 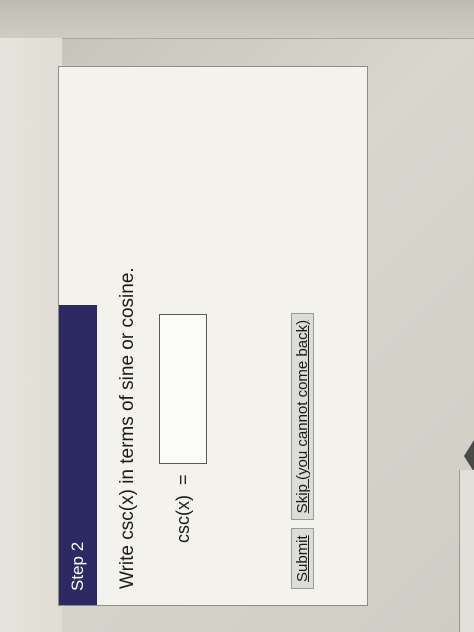 What do you see at coordinates (237, 19) in the screenshot?
I see `screen-bezel-top` at bounding box center [237, 19].